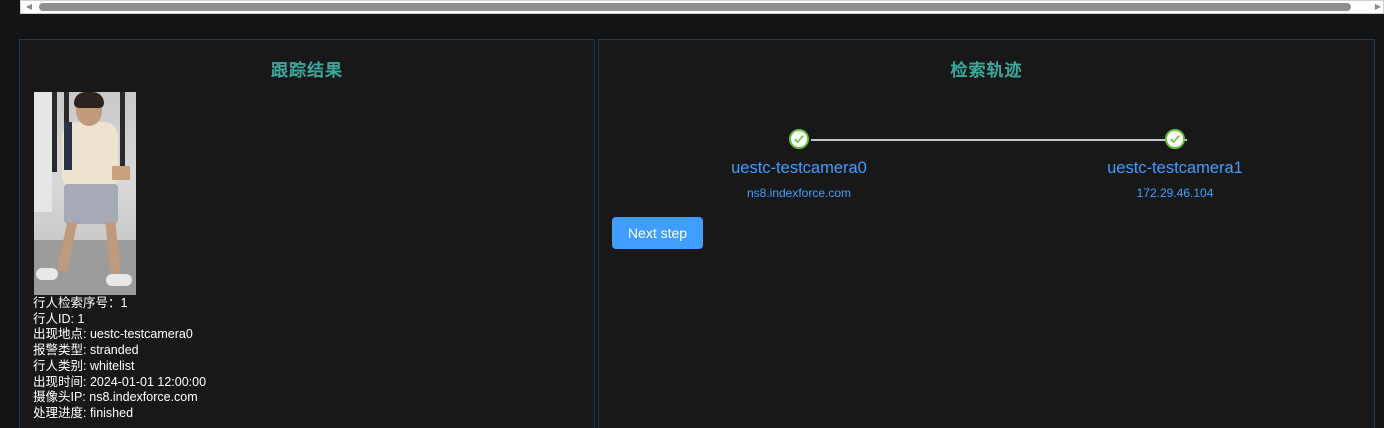  What do you see at coordinates (1175, 168) in the screenshot?
I see `step-camera-name: uestc-testcamera1` at bounding box center [1175, 168].